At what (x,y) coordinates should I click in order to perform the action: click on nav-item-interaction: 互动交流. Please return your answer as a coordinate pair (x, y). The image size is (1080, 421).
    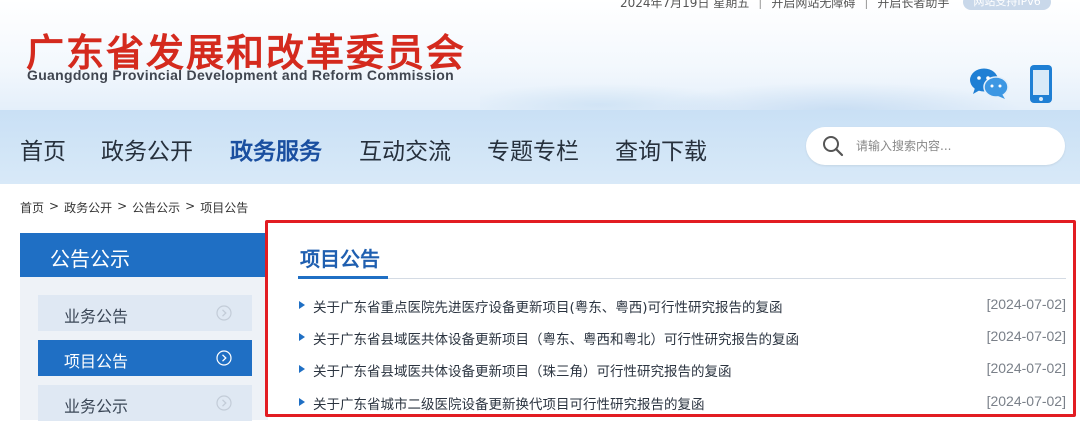
    Looking at the image, I should click on (405, 149).